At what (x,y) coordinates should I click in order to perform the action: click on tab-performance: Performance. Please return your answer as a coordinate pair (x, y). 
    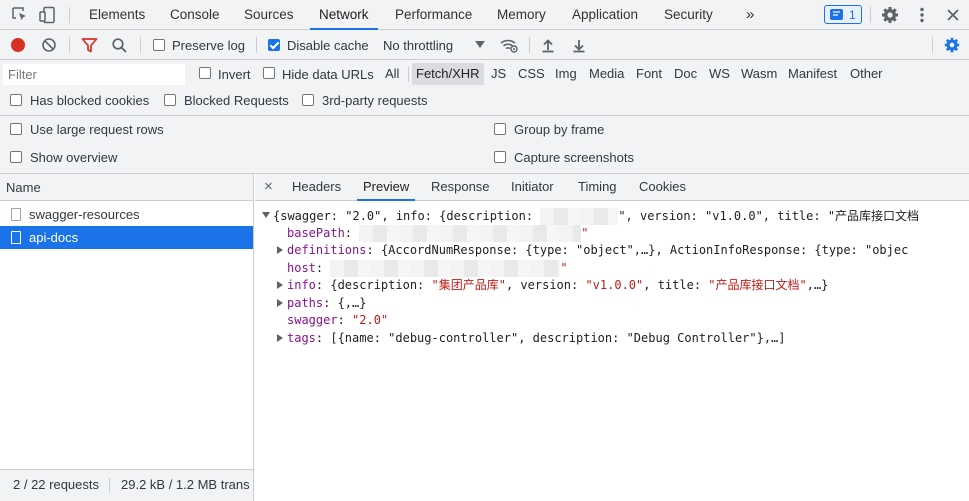
    Looking at the image, I should click on (433, 15).